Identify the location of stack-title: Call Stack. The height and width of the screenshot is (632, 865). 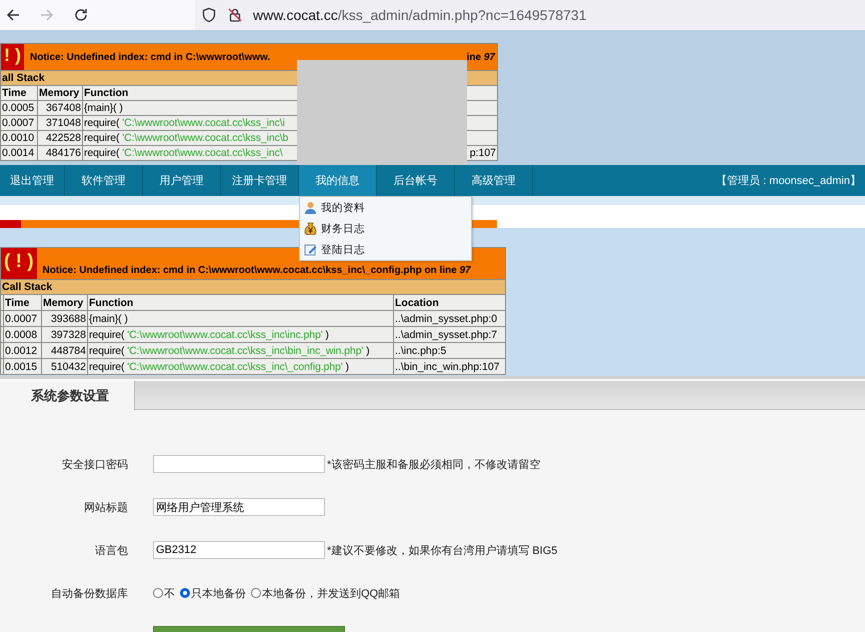
(253, 287).